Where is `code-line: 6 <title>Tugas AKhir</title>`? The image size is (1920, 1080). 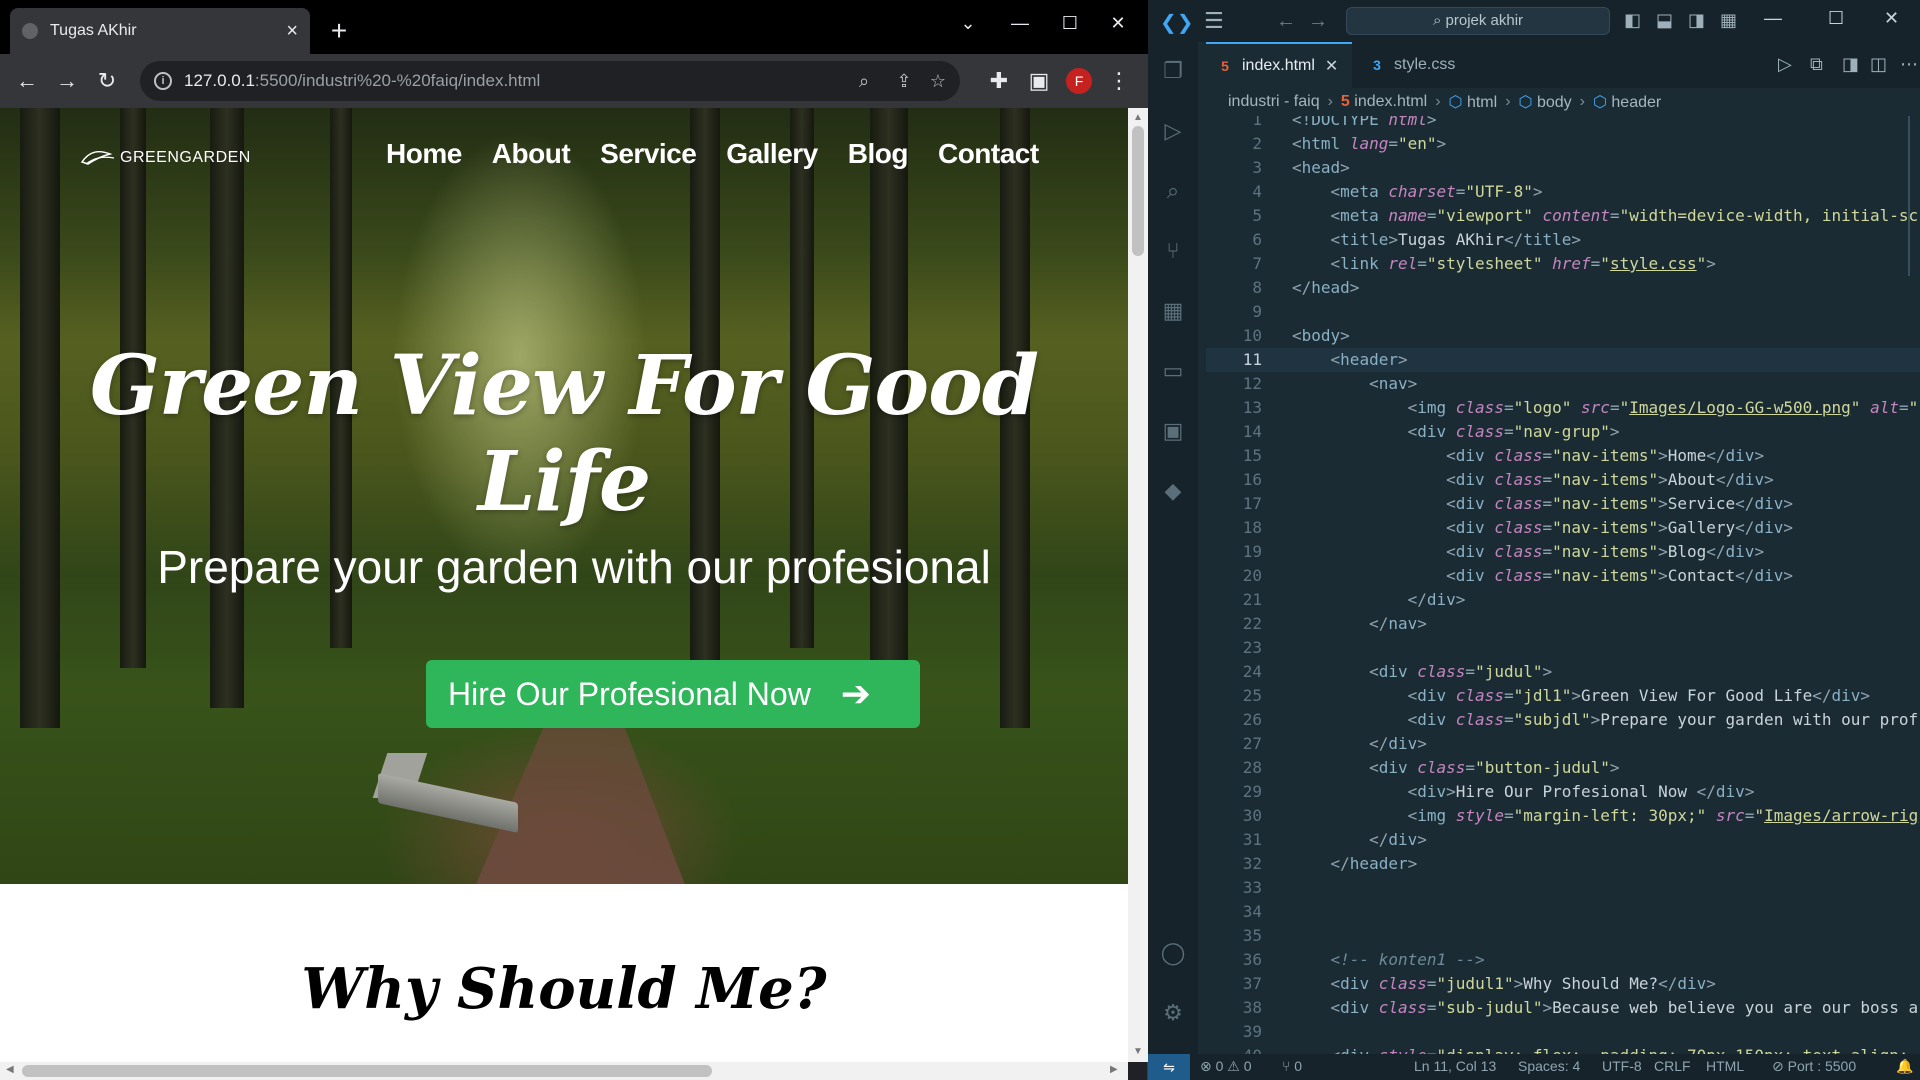 code-line: 6 <title>Tugas AKhir</title> is located at coordinates (1563, 240).